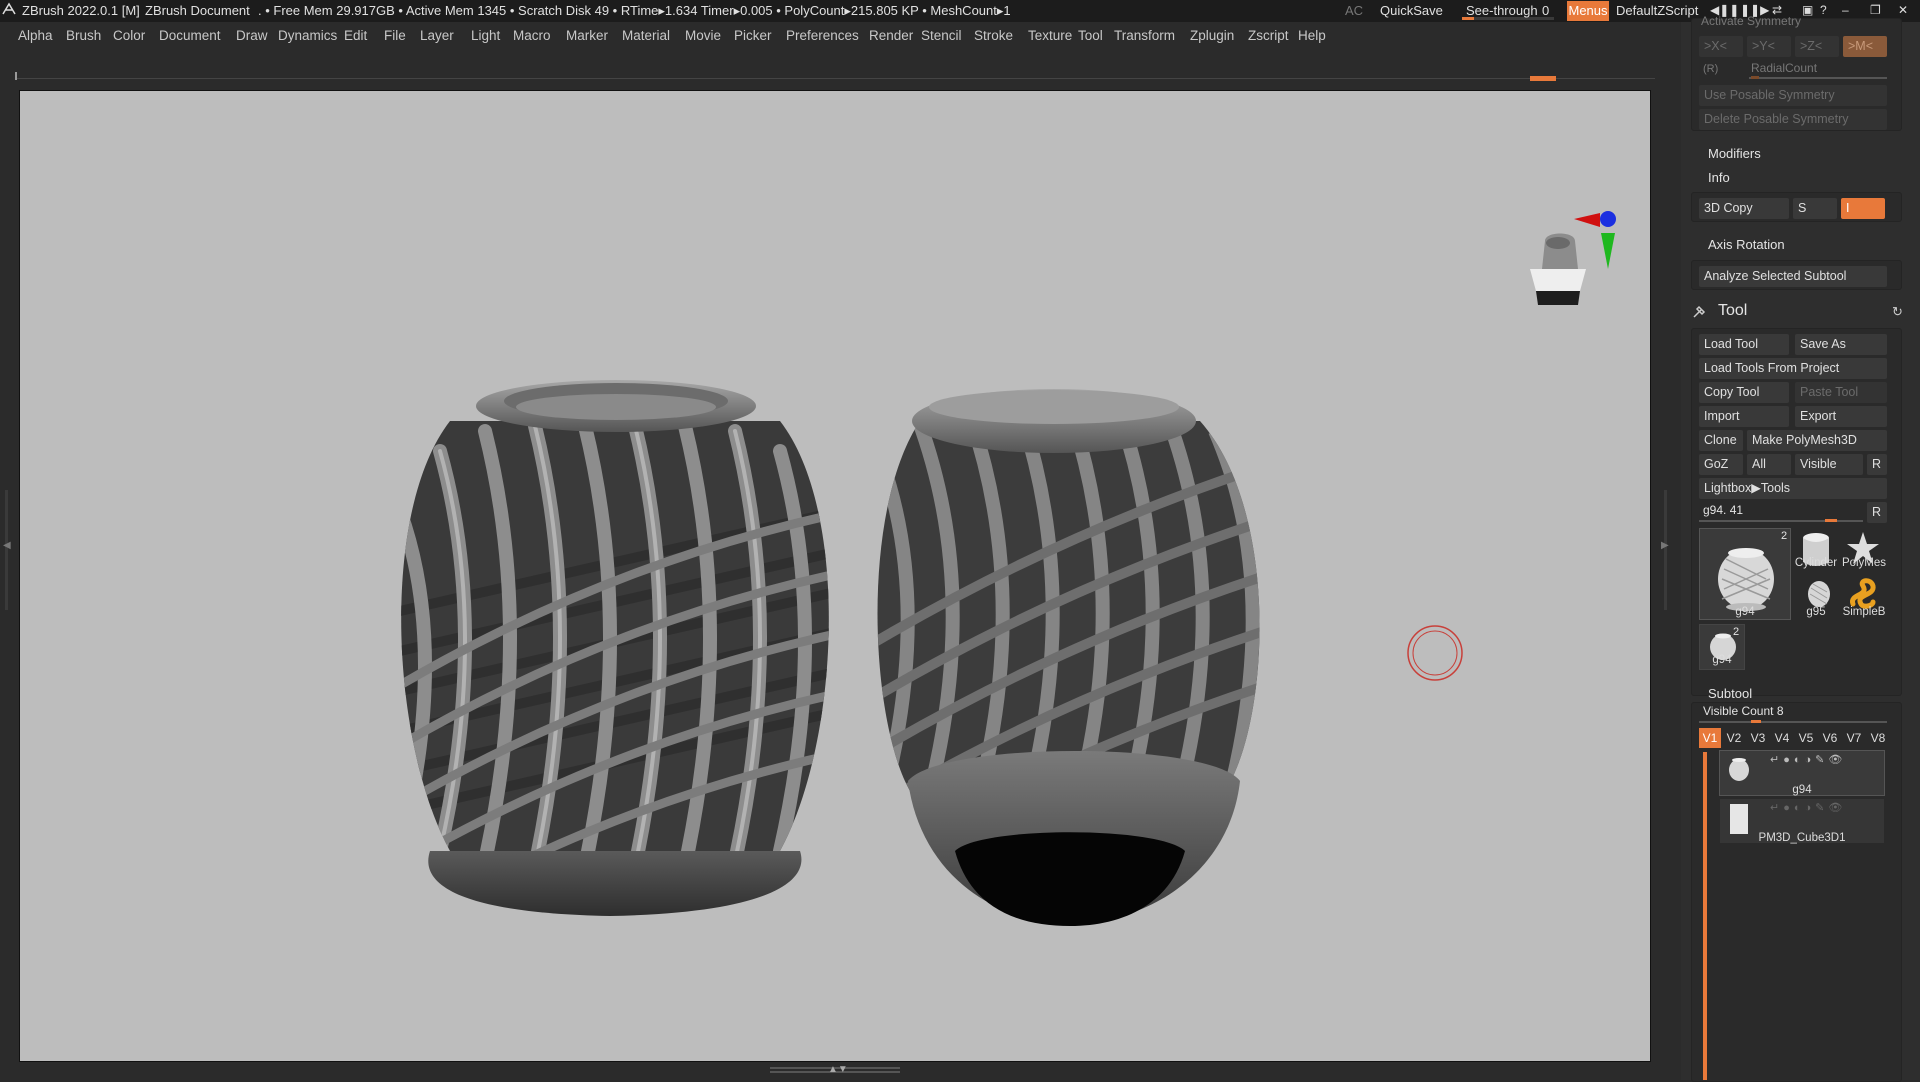 This screenshot has height=1082, width=1920. I want to click on quicksave-button: QuickSave, so click(1411, 10).